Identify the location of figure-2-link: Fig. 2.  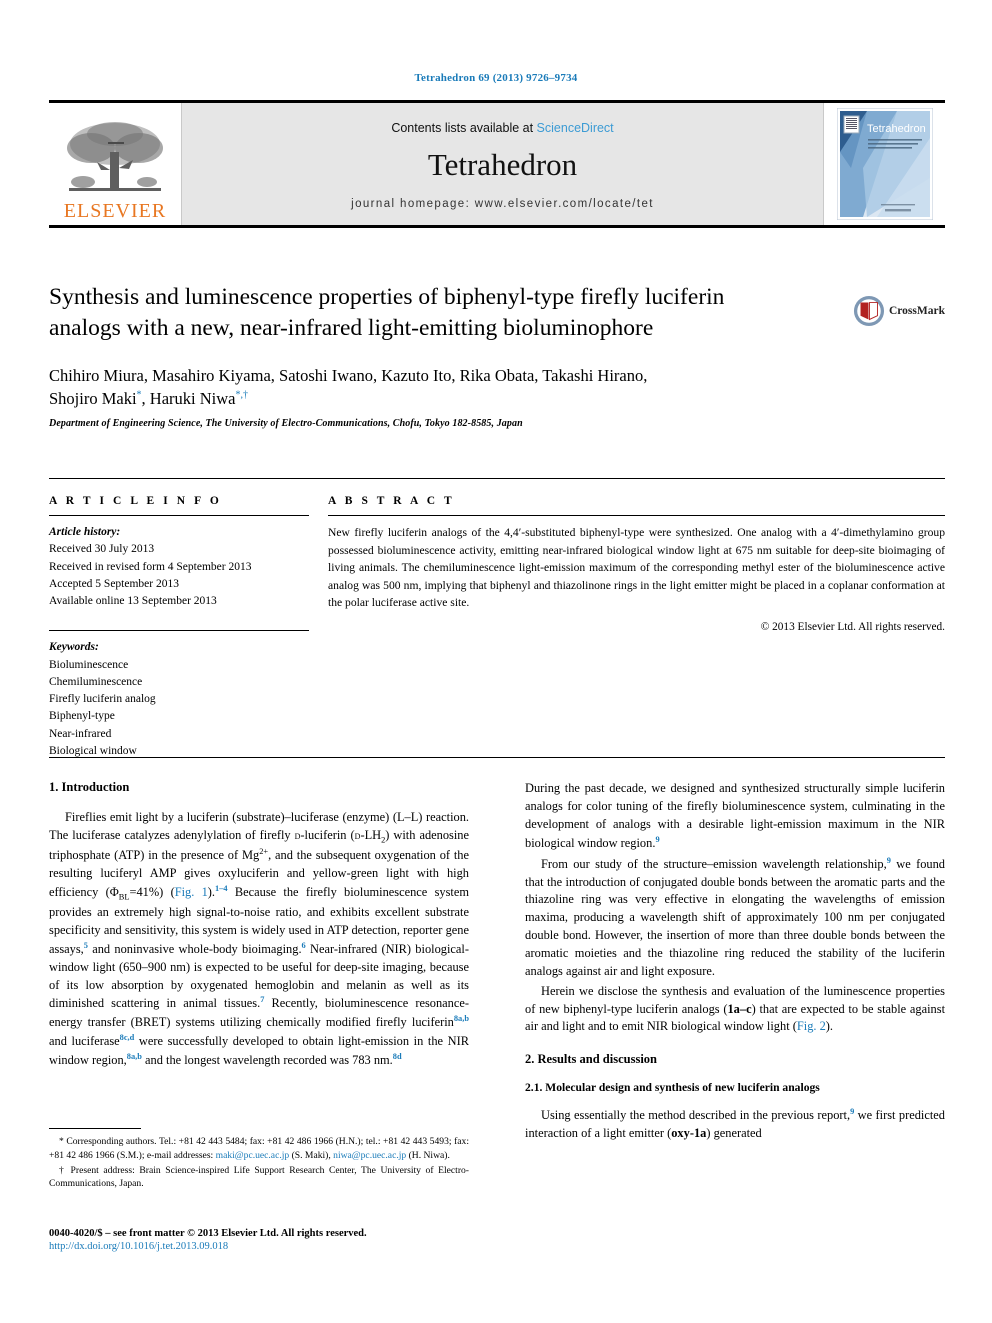
(811, 1026).